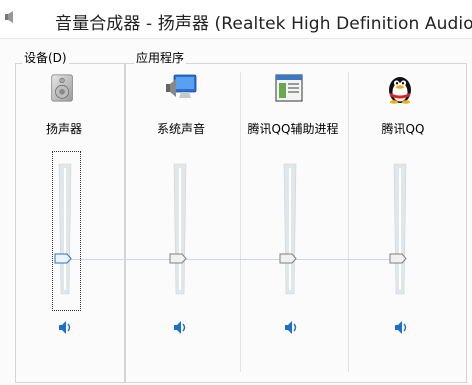 The width and height of the screenshot is (472, 385). What do you see at coordinates (293, 129) in the screenshot?
I see `app-name-label: 腾讯QQ辅助进程` at bounding box center [293, 129].